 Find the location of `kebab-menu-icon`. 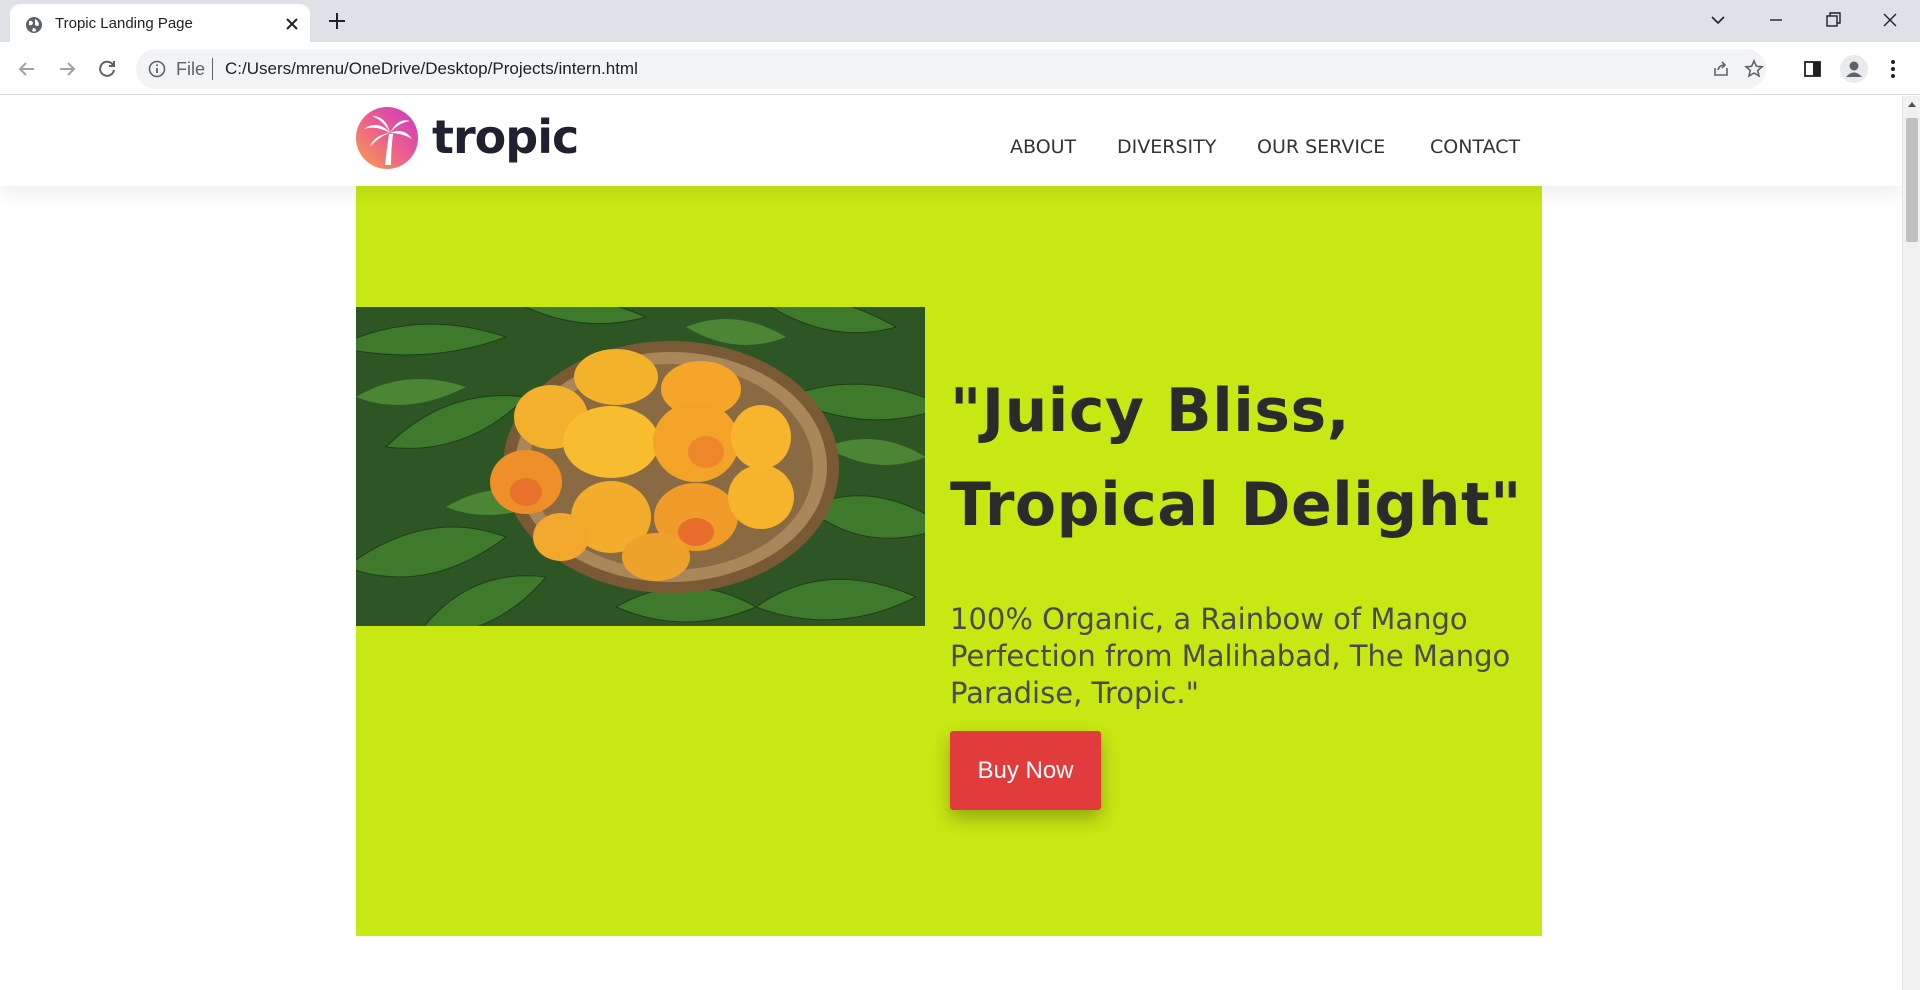

kebab-menu-icon is located at coordinates (1893, 69).